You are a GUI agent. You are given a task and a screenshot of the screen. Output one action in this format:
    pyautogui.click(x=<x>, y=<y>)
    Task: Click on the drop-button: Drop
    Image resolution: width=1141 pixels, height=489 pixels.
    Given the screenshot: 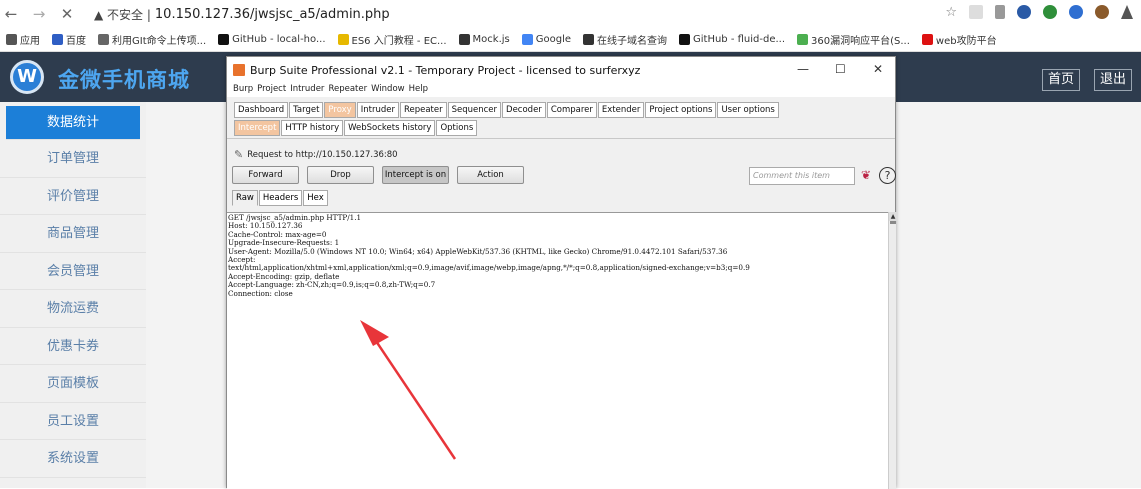 What is the action you would take?
    pyautogui.click(x=340, y=175)
    